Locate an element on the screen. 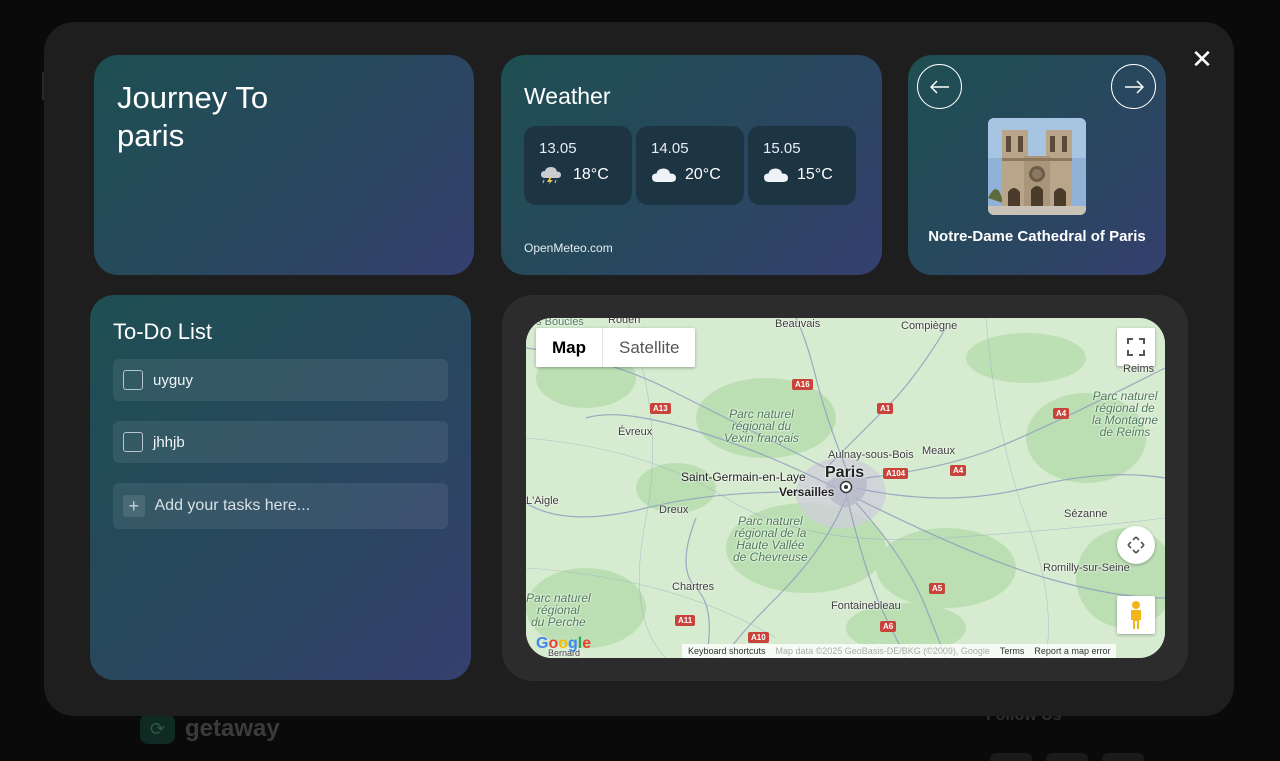  forecast-day: 15.05 15°C is located at coordinates (802, 165).